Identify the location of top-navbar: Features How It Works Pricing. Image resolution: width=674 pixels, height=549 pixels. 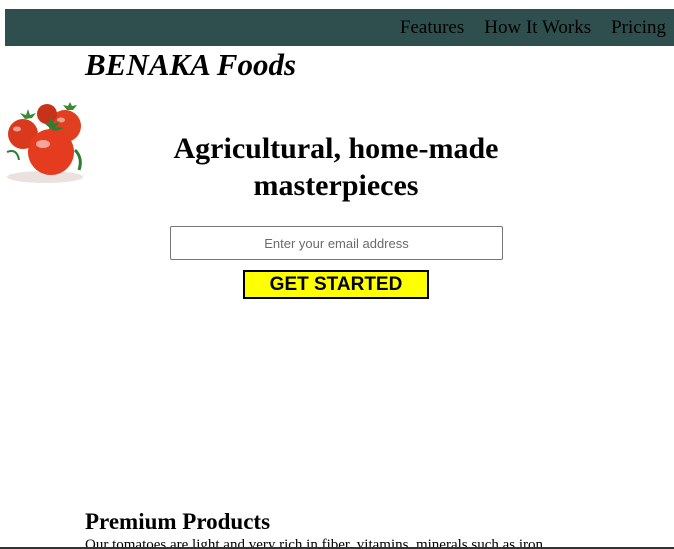
(339, 27).